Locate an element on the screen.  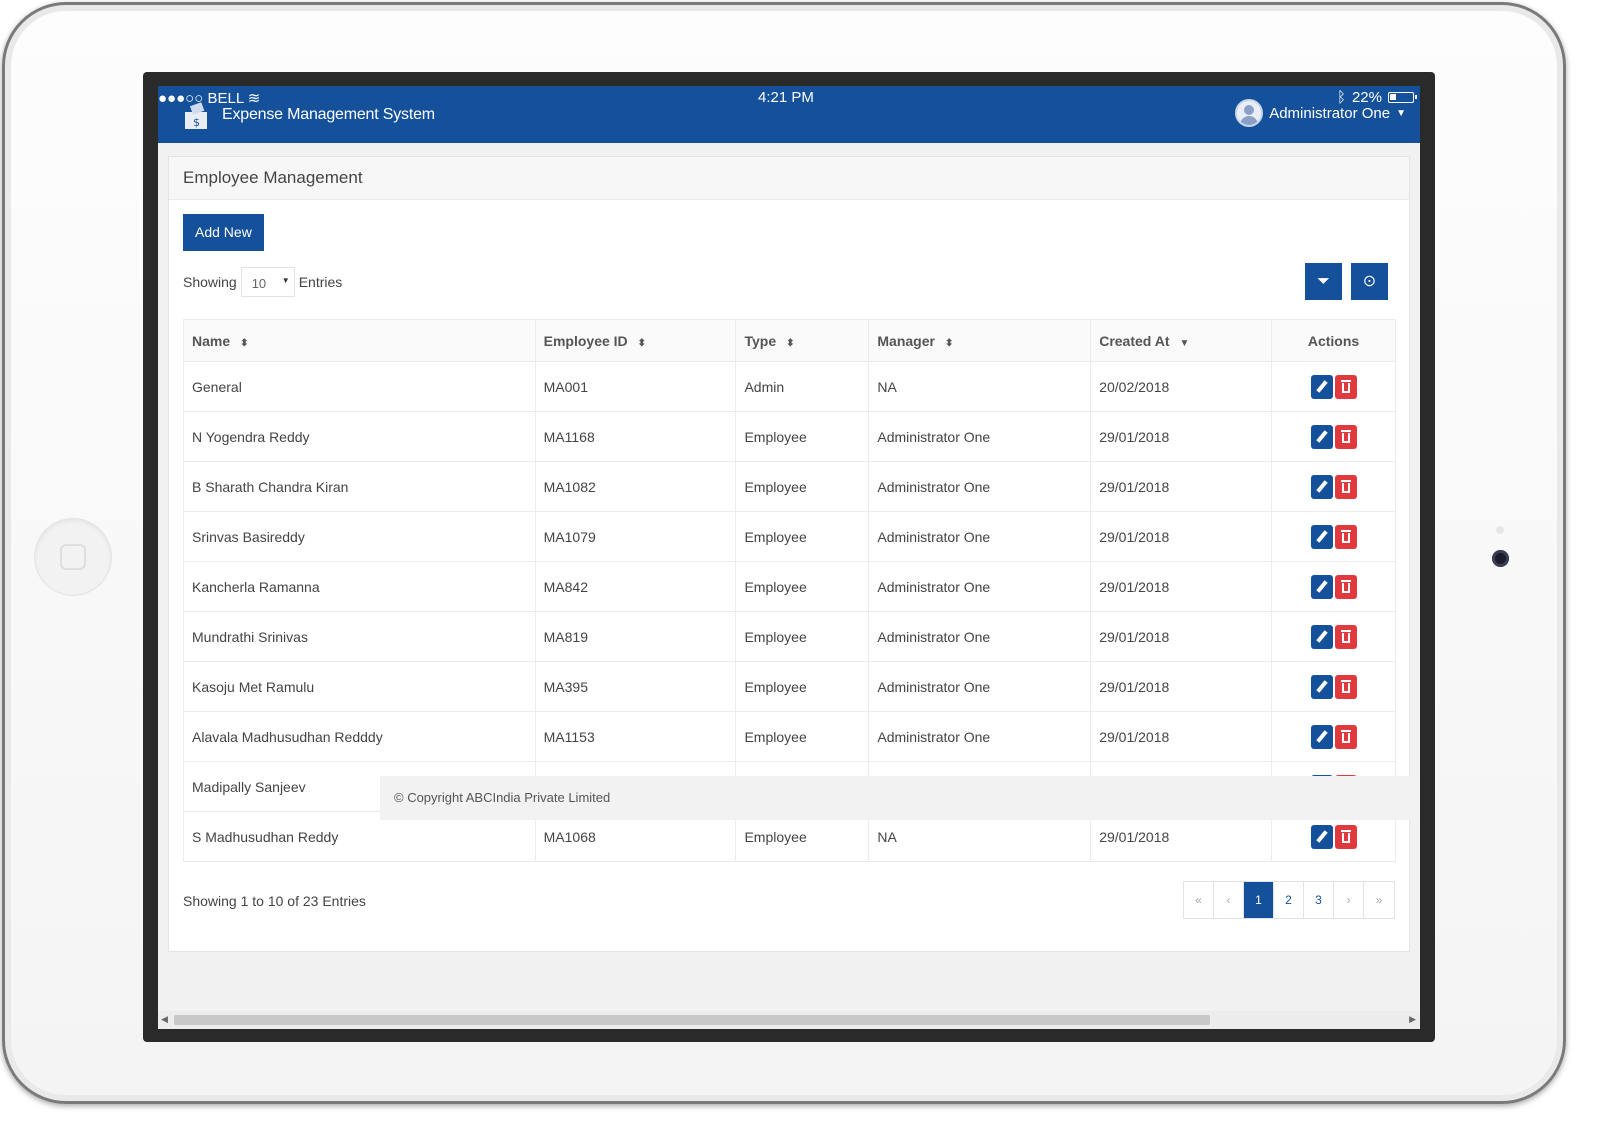
col-manager: Manager ⬍ is located at coordinates (980, 340).